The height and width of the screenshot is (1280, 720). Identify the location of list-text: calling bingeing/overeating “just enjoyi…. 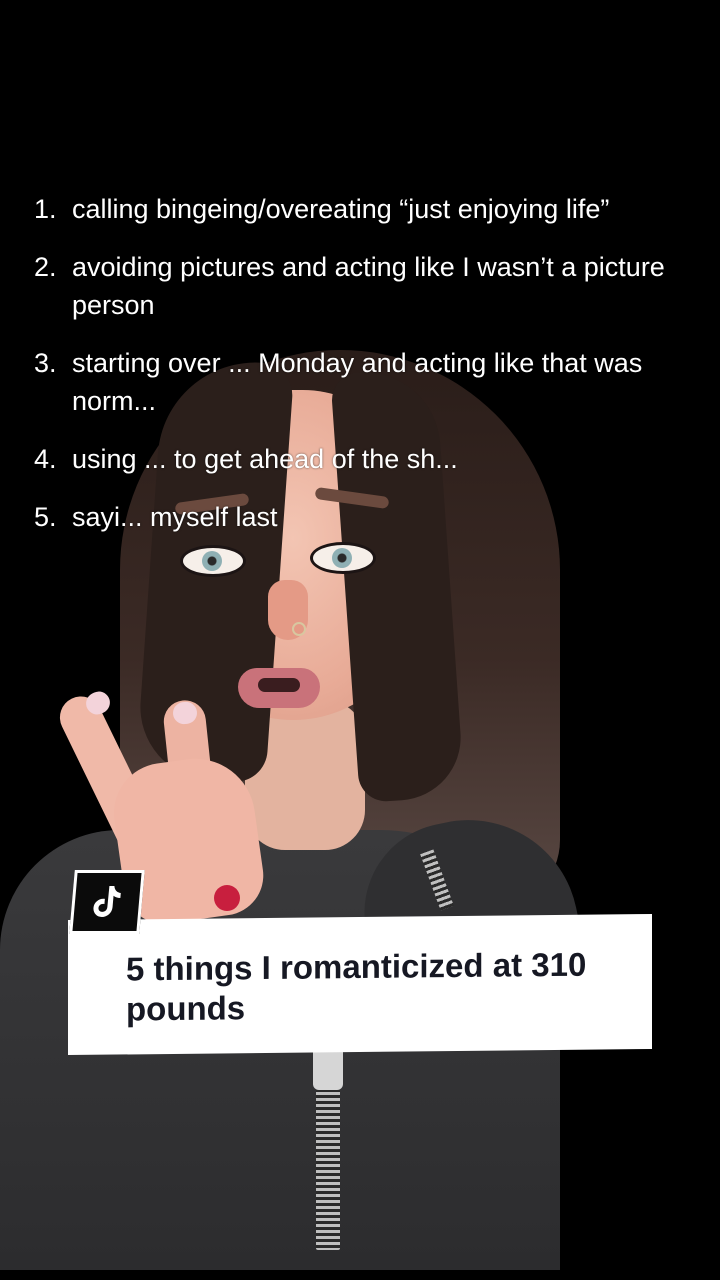
(341, 209).